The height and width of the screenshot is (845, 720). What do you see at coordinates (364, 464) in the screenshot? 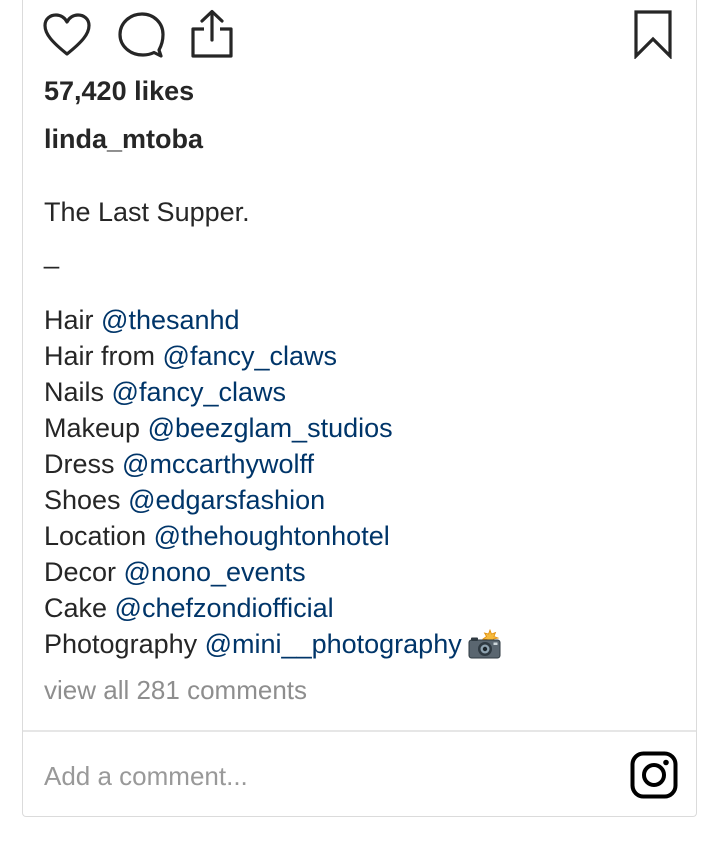
I see `credit-line: Dress @mccarthywolff` at bounding box center [364, 464].